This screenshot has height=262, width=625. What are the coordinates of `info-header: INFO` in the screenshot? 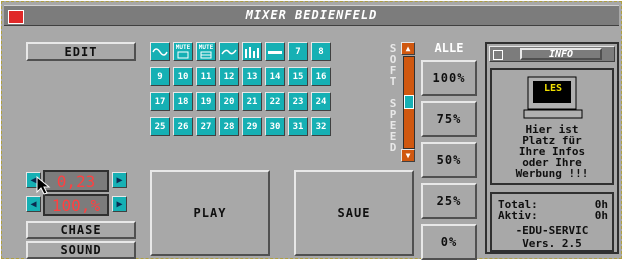 It's located at (552, 54).